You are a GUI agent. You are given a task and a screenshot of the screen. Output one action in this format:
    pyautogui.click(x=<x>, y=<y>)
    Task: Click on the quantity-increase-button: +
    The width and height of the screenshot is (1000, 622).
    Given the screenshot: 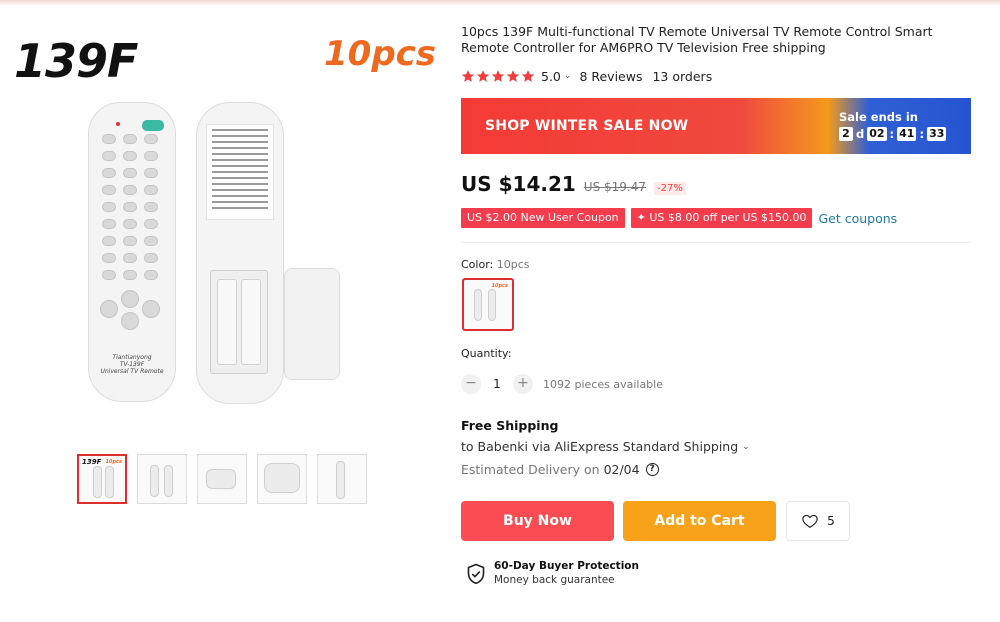 What is the action you would take?
    pyautogui.click(x=523, y=384)
    